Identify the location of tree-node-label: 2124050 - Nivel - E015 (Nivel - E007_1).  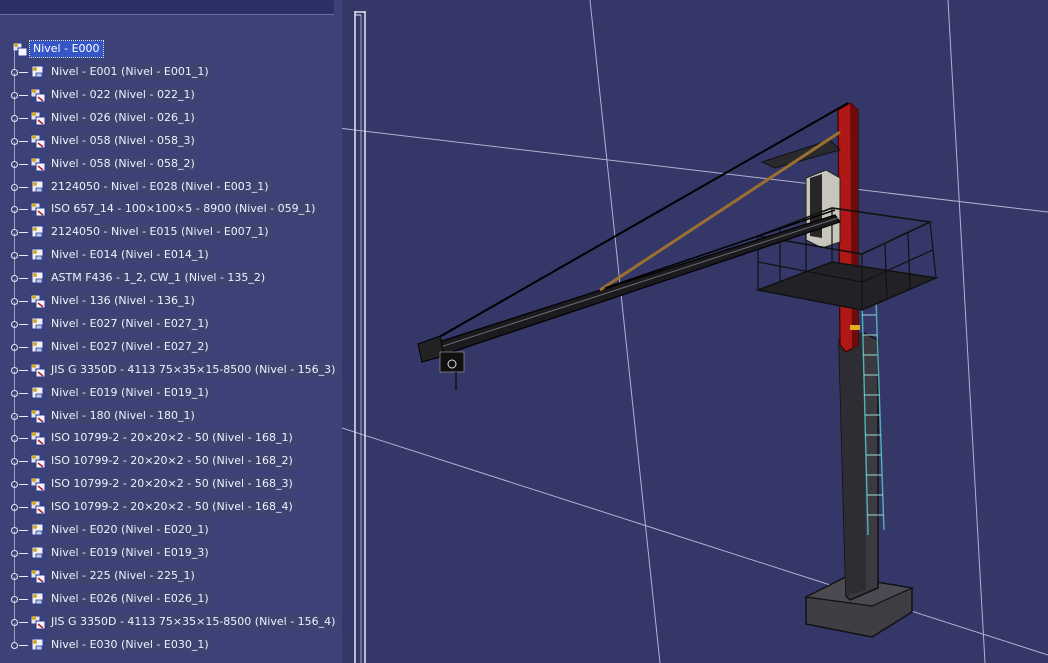
(160, 232).